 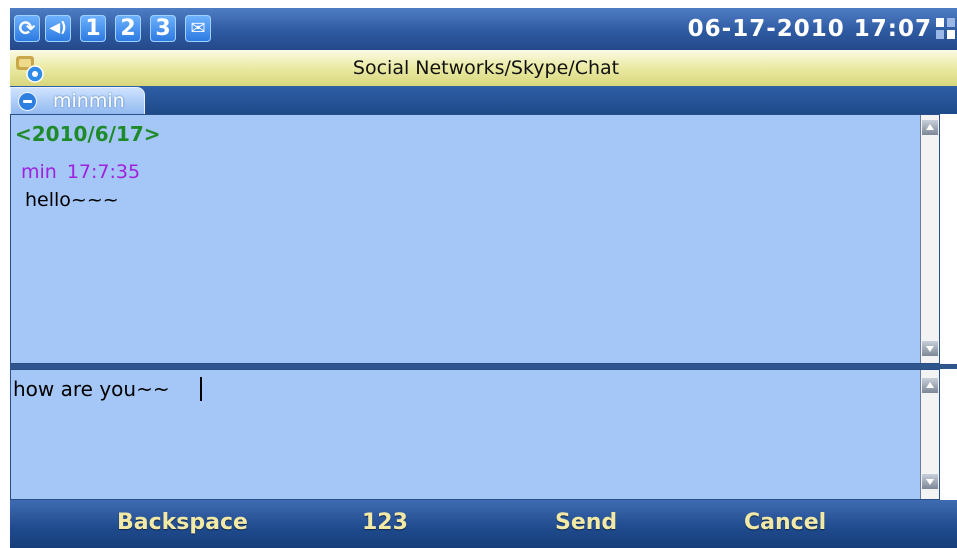 What do you see at coordinates (483, 524) in the screenshot?
I see `softkey-bar: Backspace 123 Send Cancel` at bounding box center [483, 524].